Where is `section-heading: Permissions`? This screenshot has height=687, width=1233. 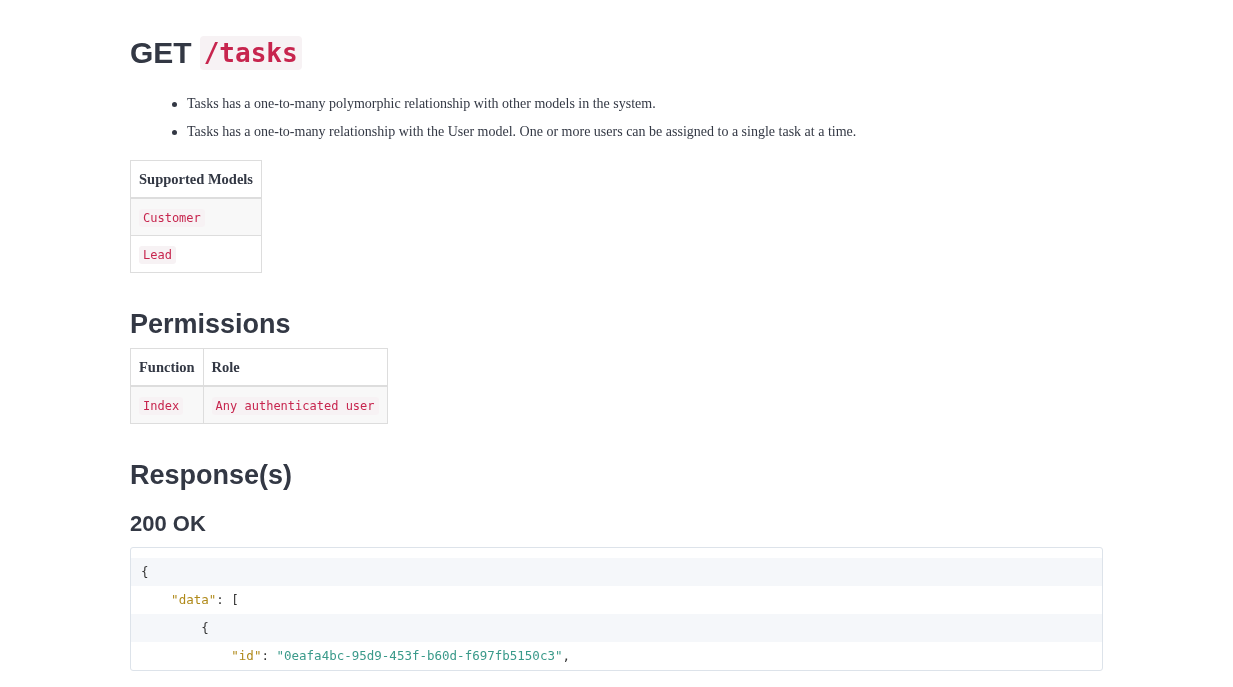 section-heading: Permissions is located at coordinates (211, 324).